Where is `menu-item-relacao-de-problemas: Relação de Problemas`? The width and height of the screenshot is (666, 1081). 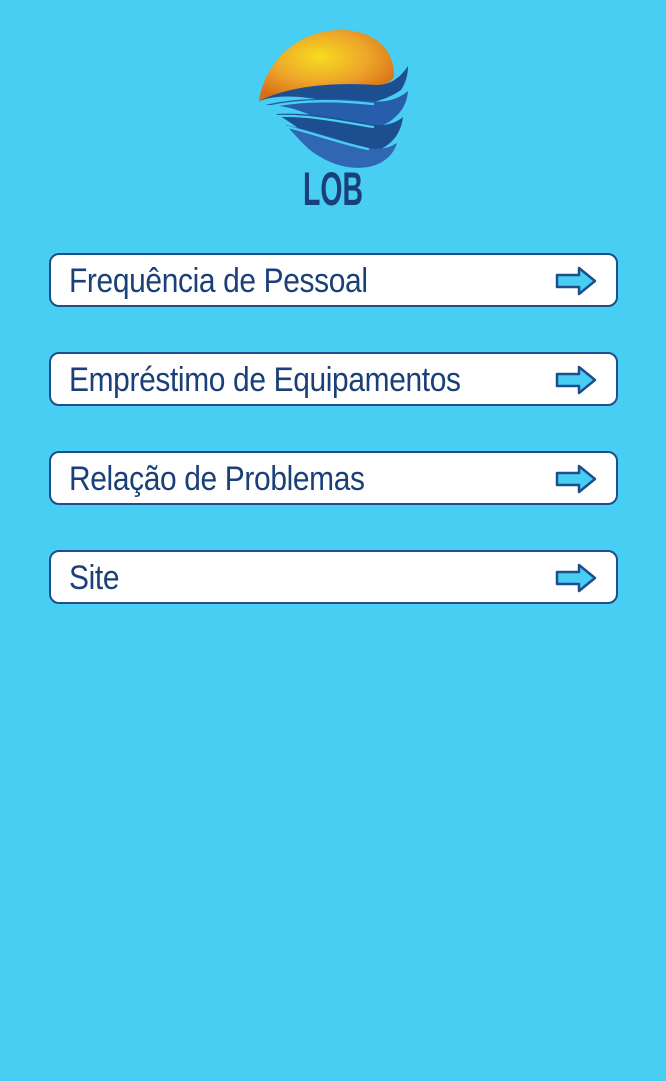 menu-item-relacao-de-problemas: Relação de Problemas is located at coordinates (333, 478).